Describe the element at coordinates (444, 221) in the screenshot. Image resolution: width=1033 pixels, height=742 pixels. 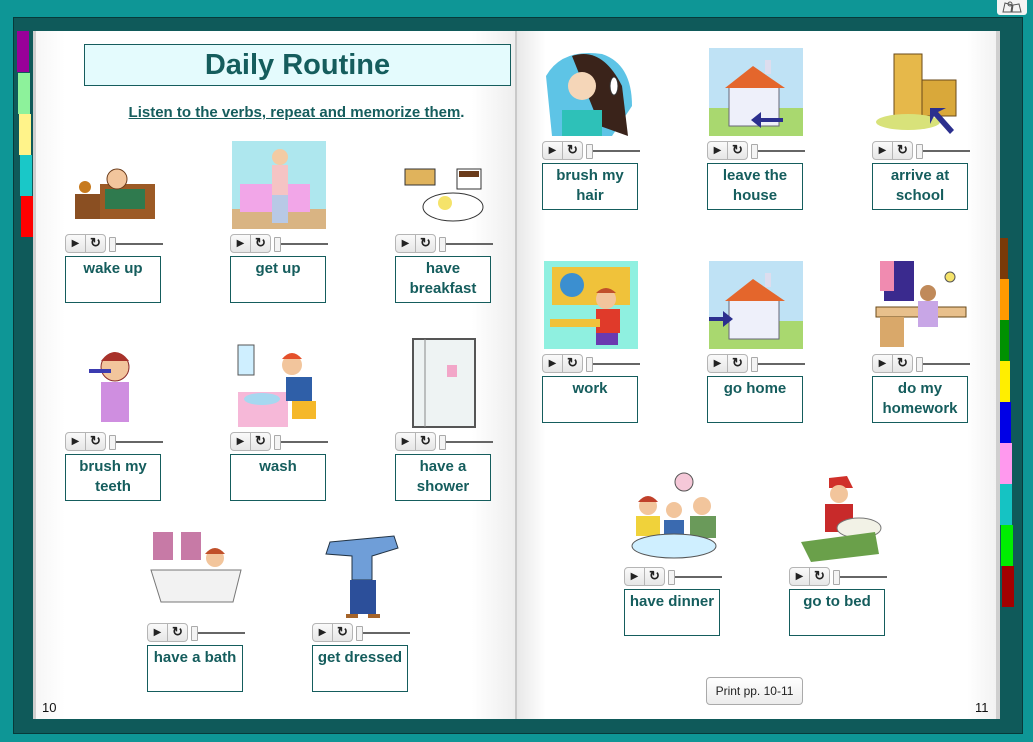
I see `vocab-item: ▶ ↻ have breakfast` at that location.